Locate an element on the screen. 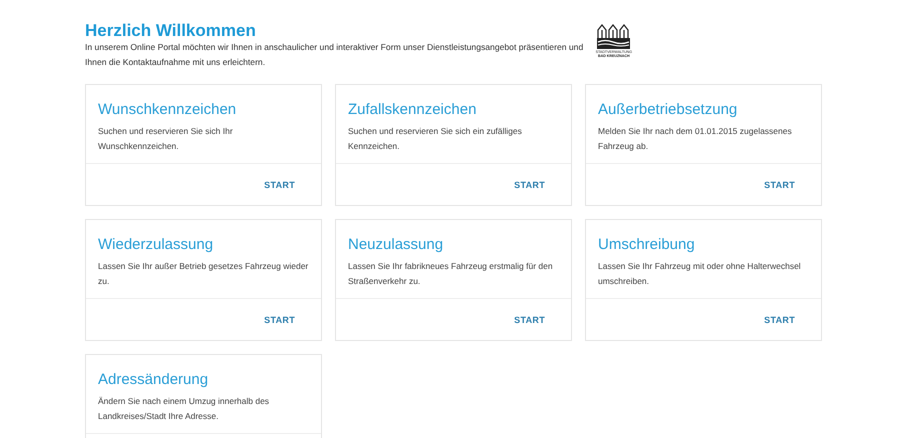 The image size is (920, 438). card-title: Wiederzulassung is located at coordinates (156, 245).